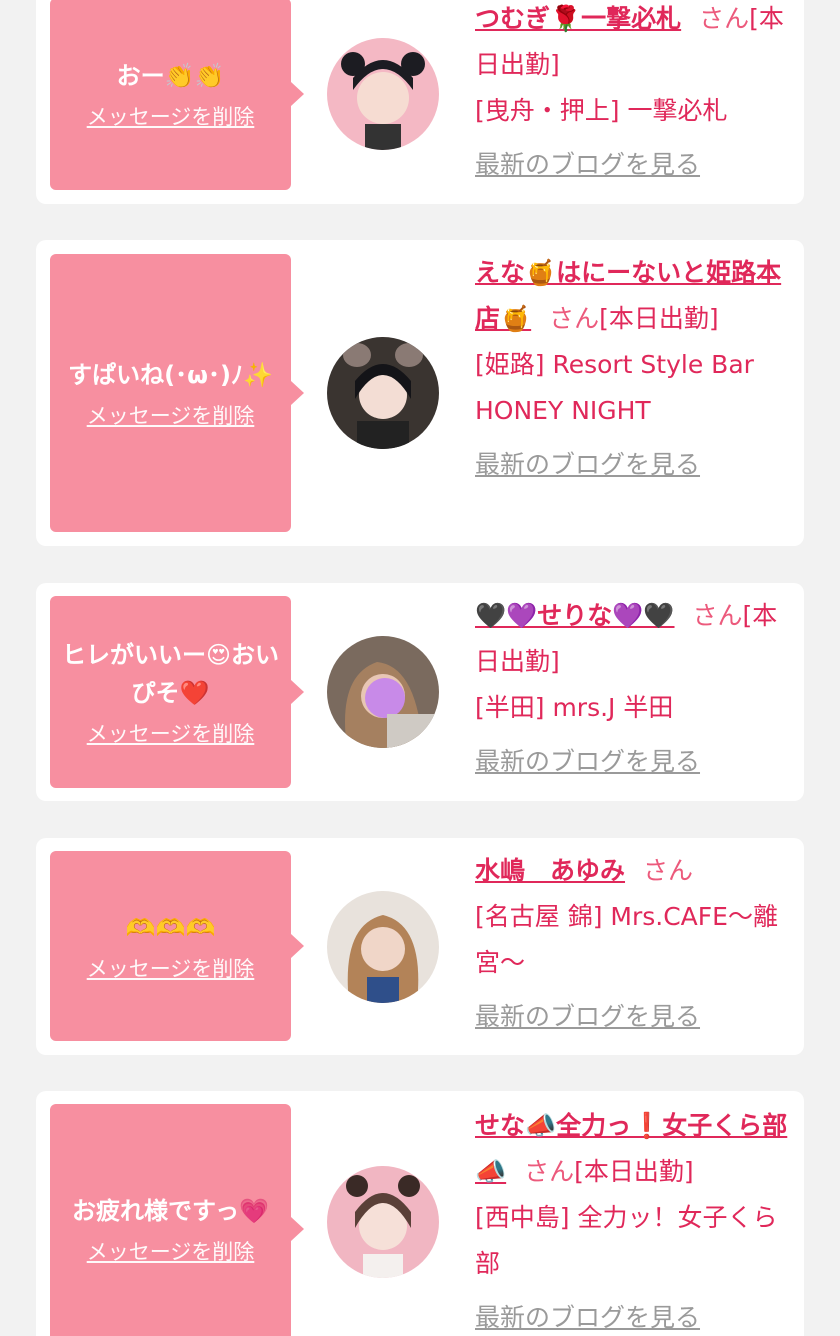 Image resolution: width=840 pixels, height=1336 pixels. Describe the element at coordinates (626, 939) in the screenshot. I see `shop-name: [名古屋 錦] Mrs.CAFE〜離宮〜` at that location.